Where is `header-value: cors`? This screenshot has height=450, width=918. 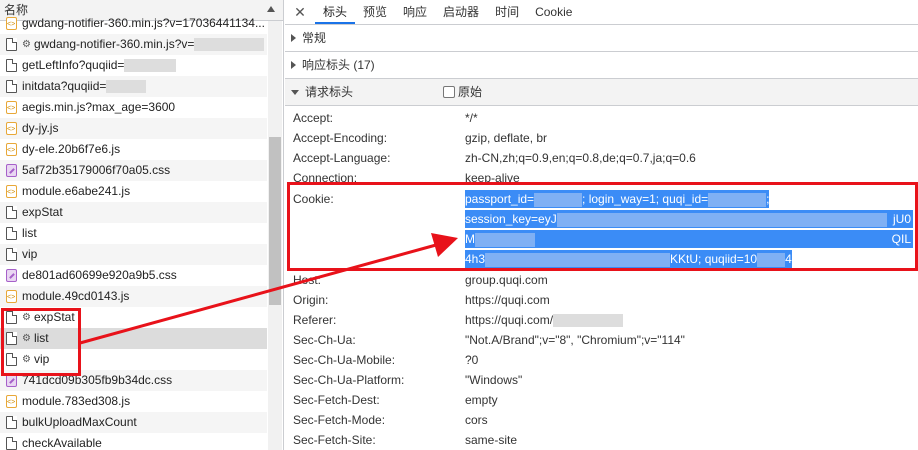
header-value: cors is located at coordinates (476, 420).